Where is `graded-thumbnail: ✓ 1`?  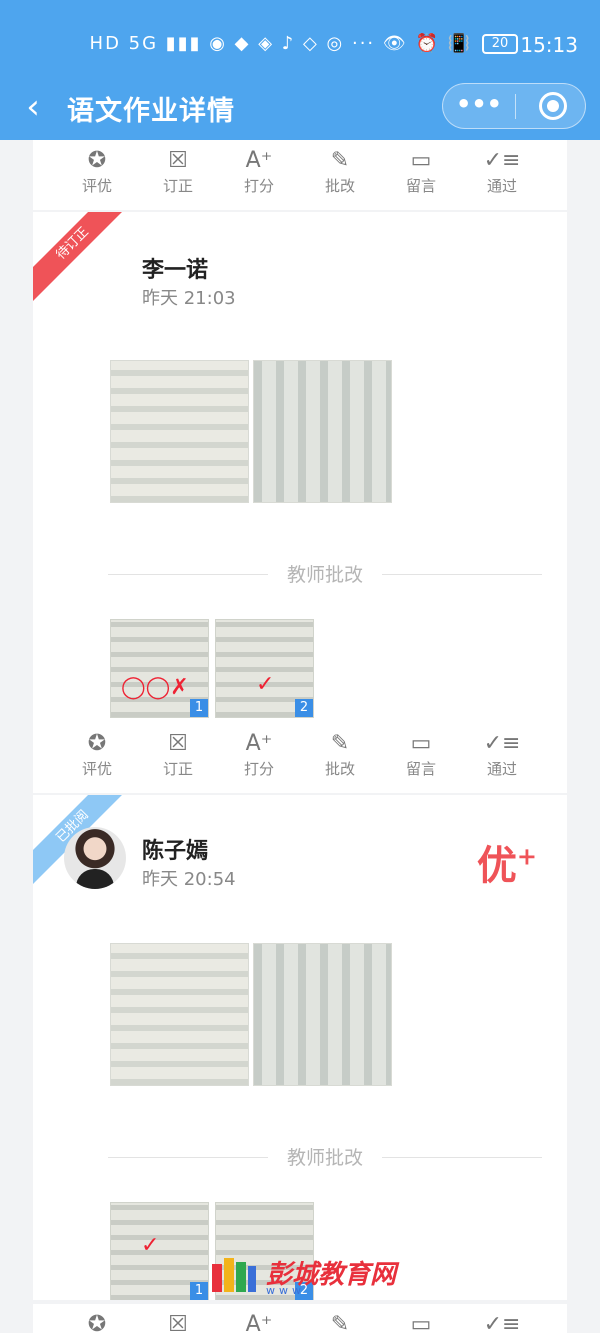
graded-thumbnail: ✓ 1 is located at coordinates (159, 1251).